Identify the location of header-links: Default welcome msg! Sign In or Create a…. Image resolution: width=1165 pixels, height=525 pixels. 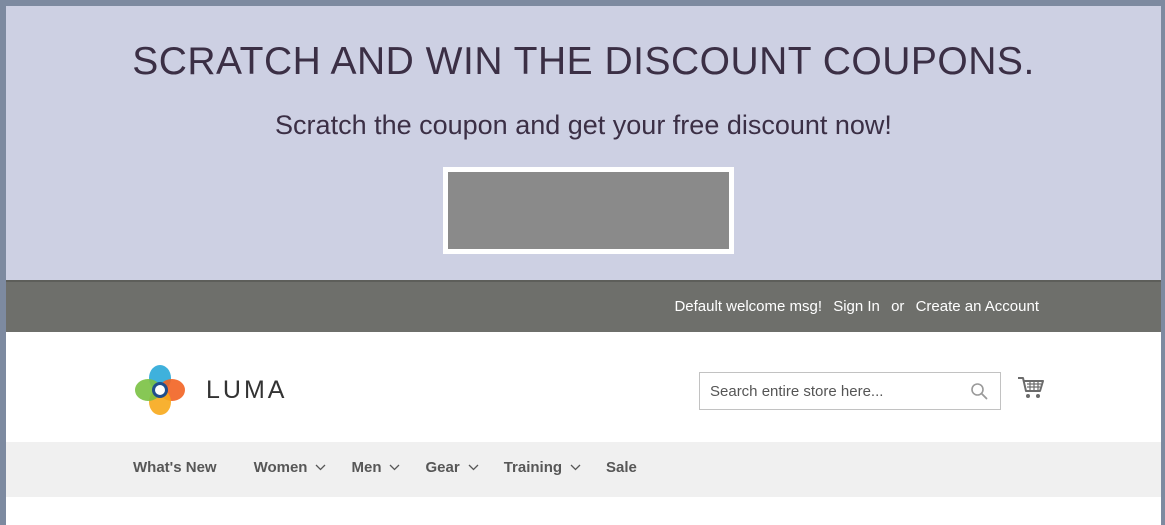
(853, 306).